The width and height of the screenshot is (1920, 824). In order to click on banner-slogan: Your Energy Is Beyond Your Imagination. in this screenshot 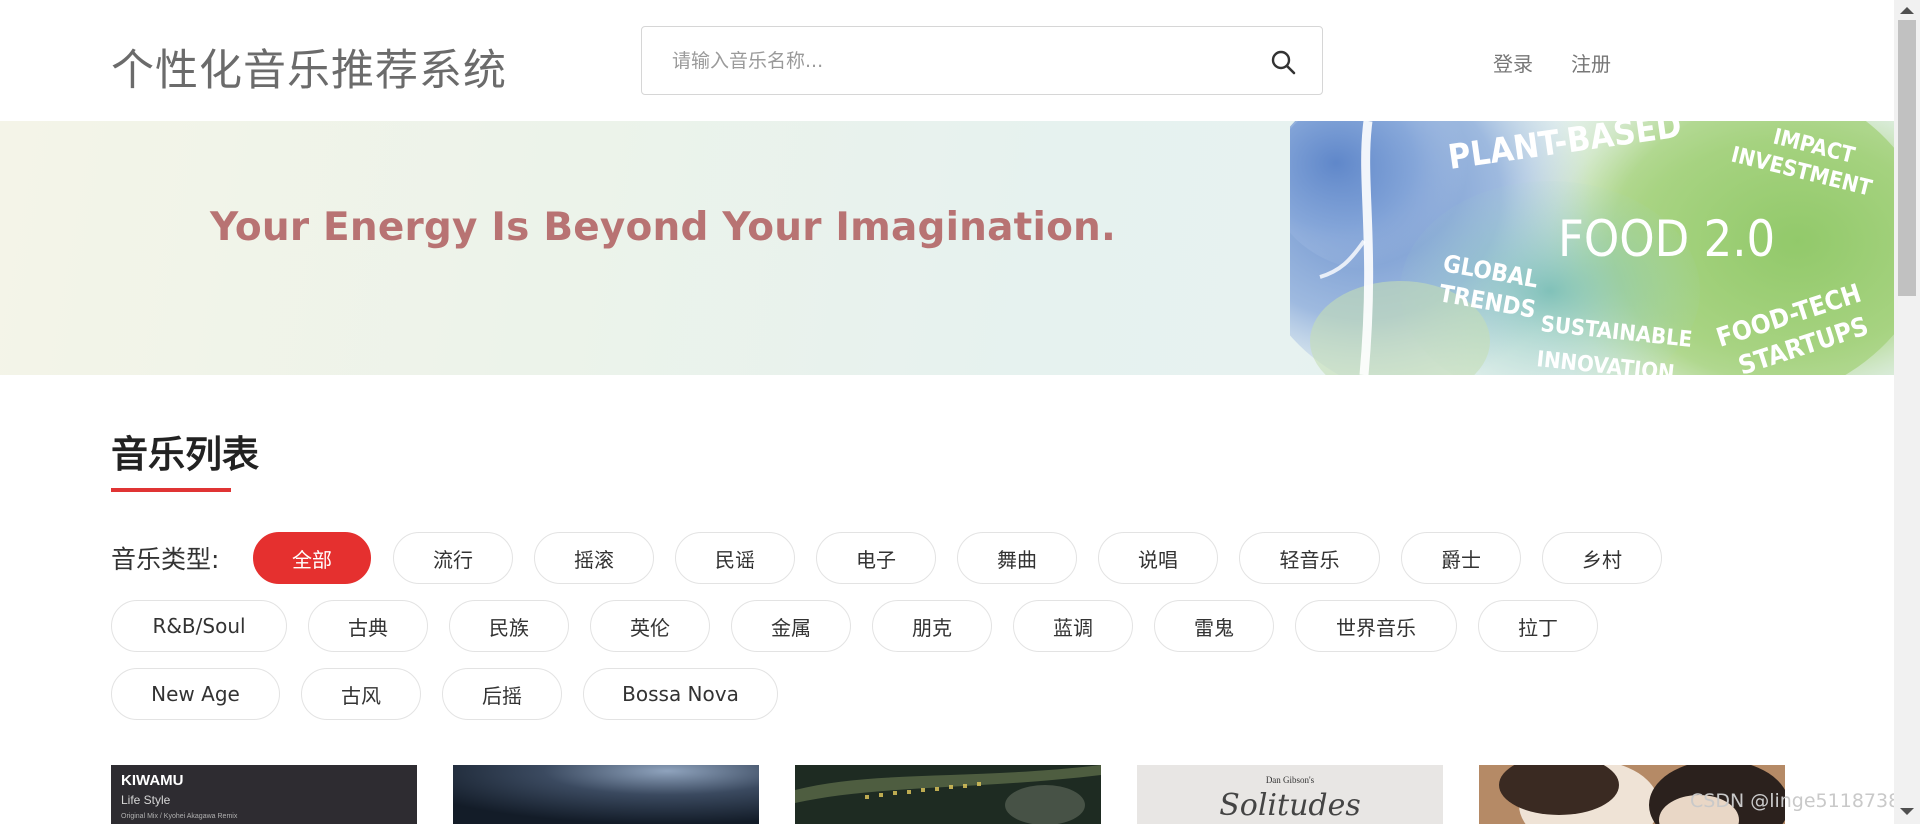, I will do `click(663, 227)`.